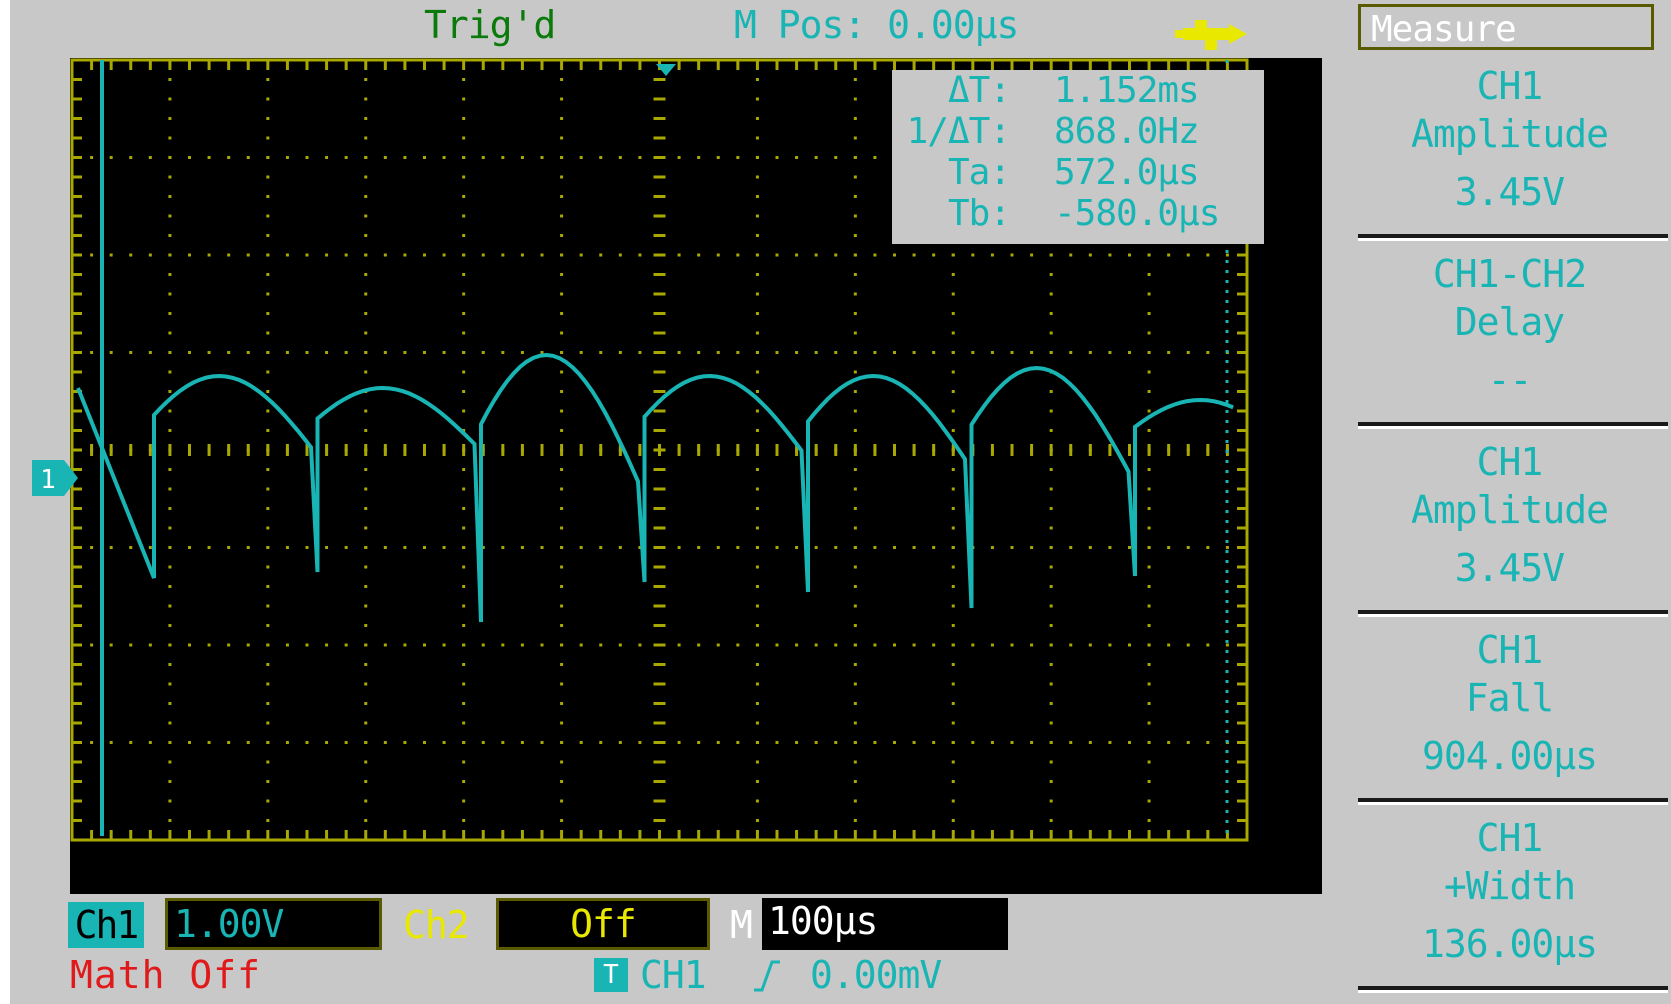 The width and height of the screenshot is (1671, 1004). I want to click on ch2-state: Off, so click(603, 924).